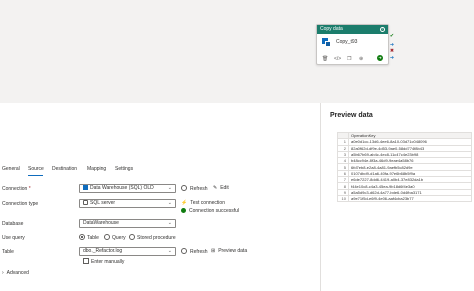  I want to click on tab-mapping: Mapping, so click(96, 169).